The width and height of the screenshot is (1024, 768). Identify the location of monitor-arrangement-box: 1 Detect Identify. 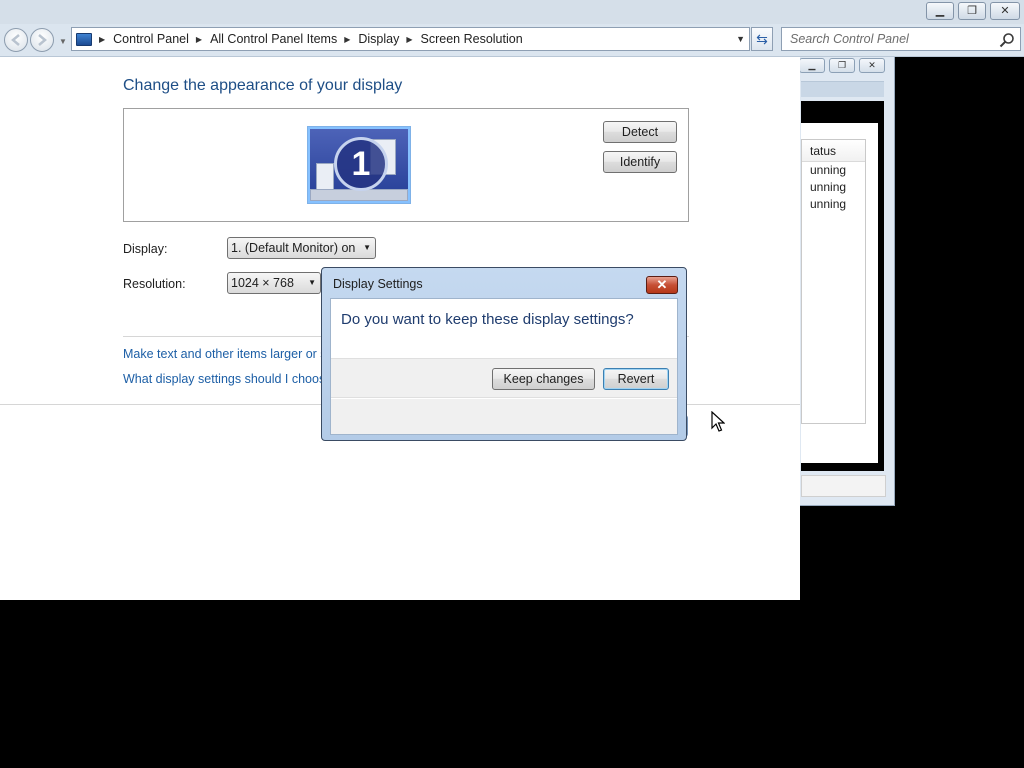
(406, 165).